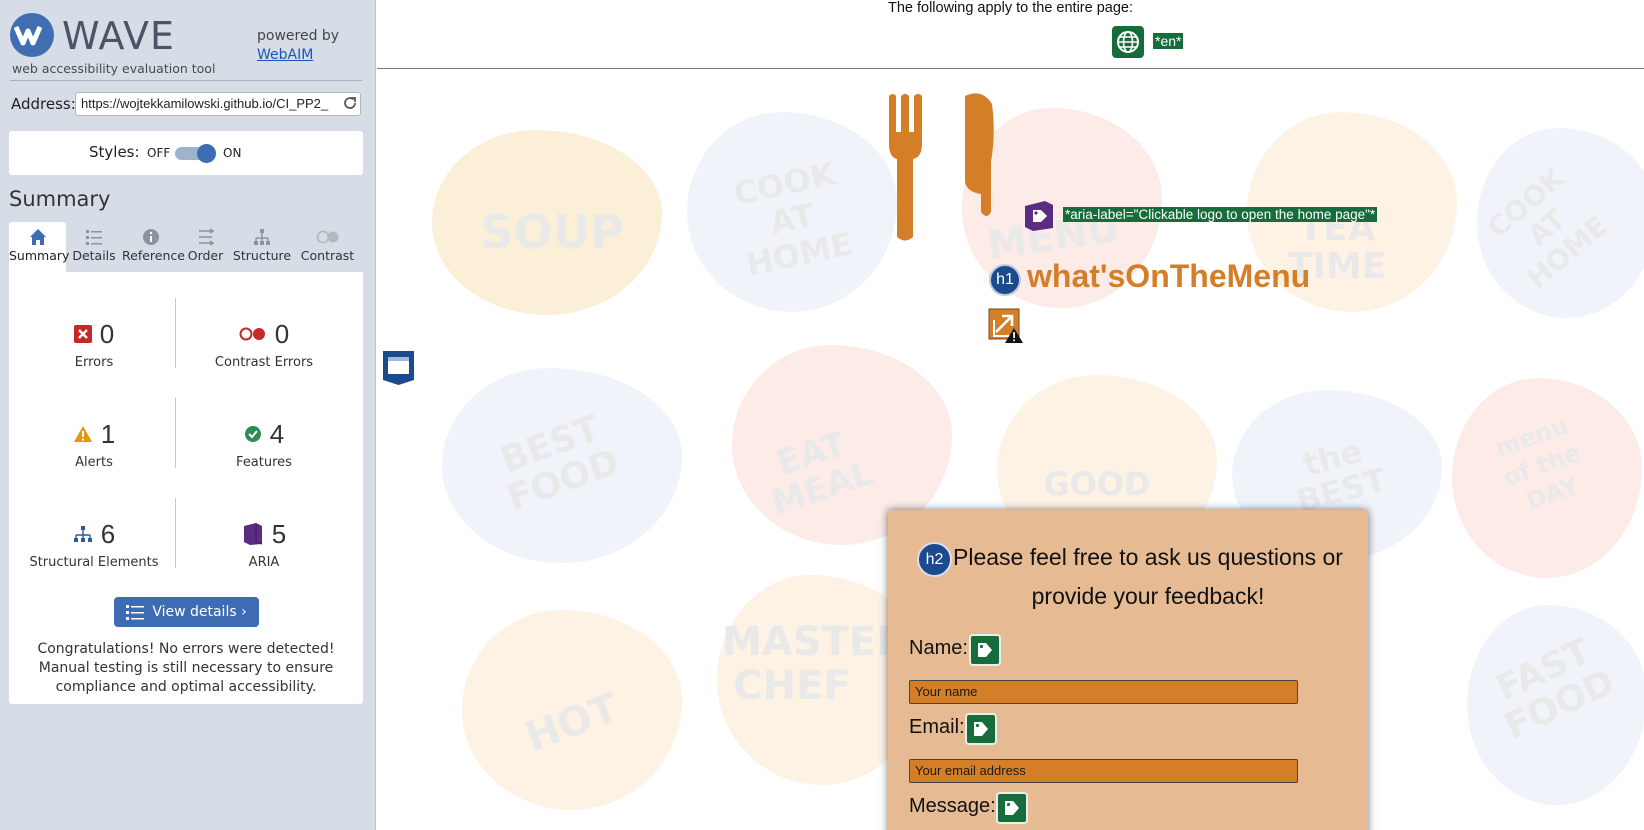 This screenshot has width=1644, height=830. What do you see at coordinates (252, 334) in the screenshot?
I see `contrast-error-icon` at bounding box center [252, 334].